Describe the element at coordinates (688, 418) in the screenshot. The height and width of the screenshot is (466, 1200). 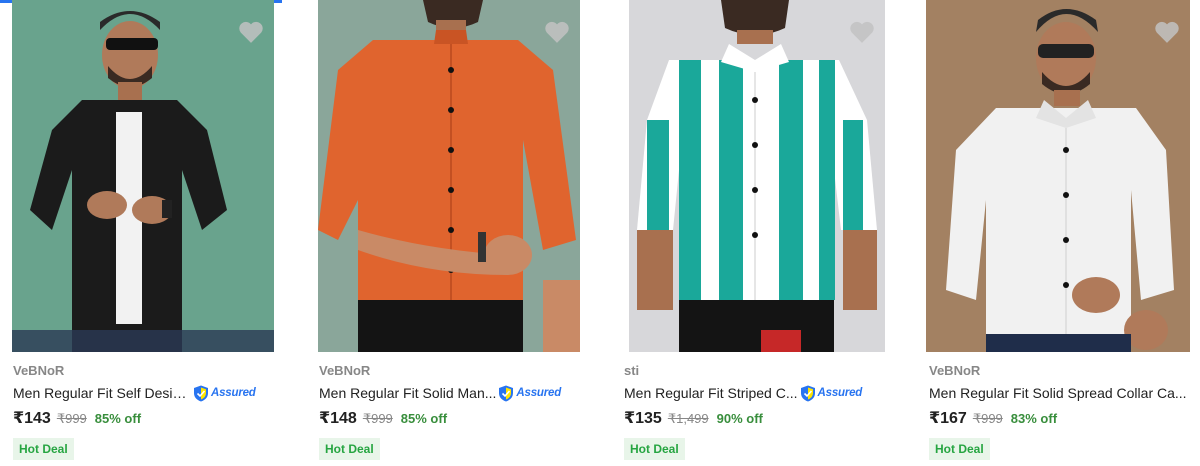
I see `product-mrp: ₹1,499` at that location.